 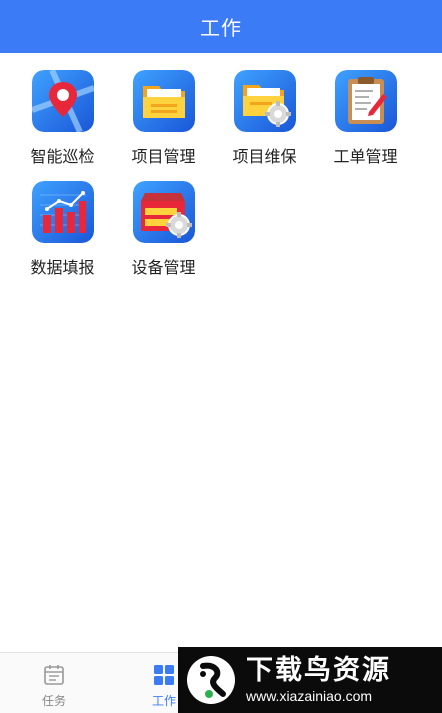 What do you see at coordinates (365, 156) in the screenshot?
I see `app-label: 工单管理` at bounding box center [365, 156].